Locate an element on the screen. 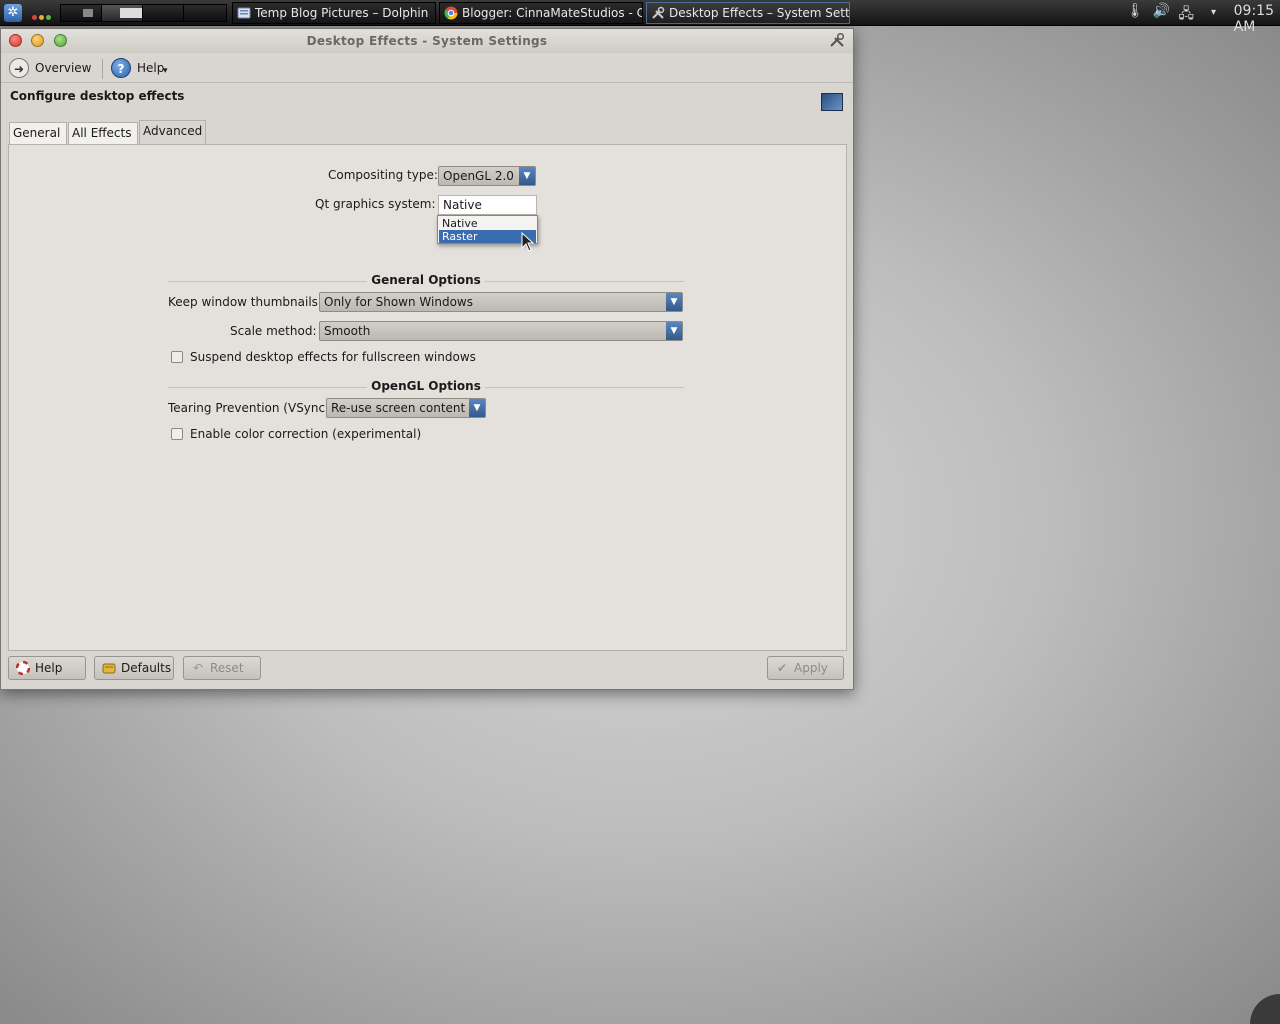 This screenshot has height=1024, width=1280. option-native: Native is located at coordinates (487, 223).